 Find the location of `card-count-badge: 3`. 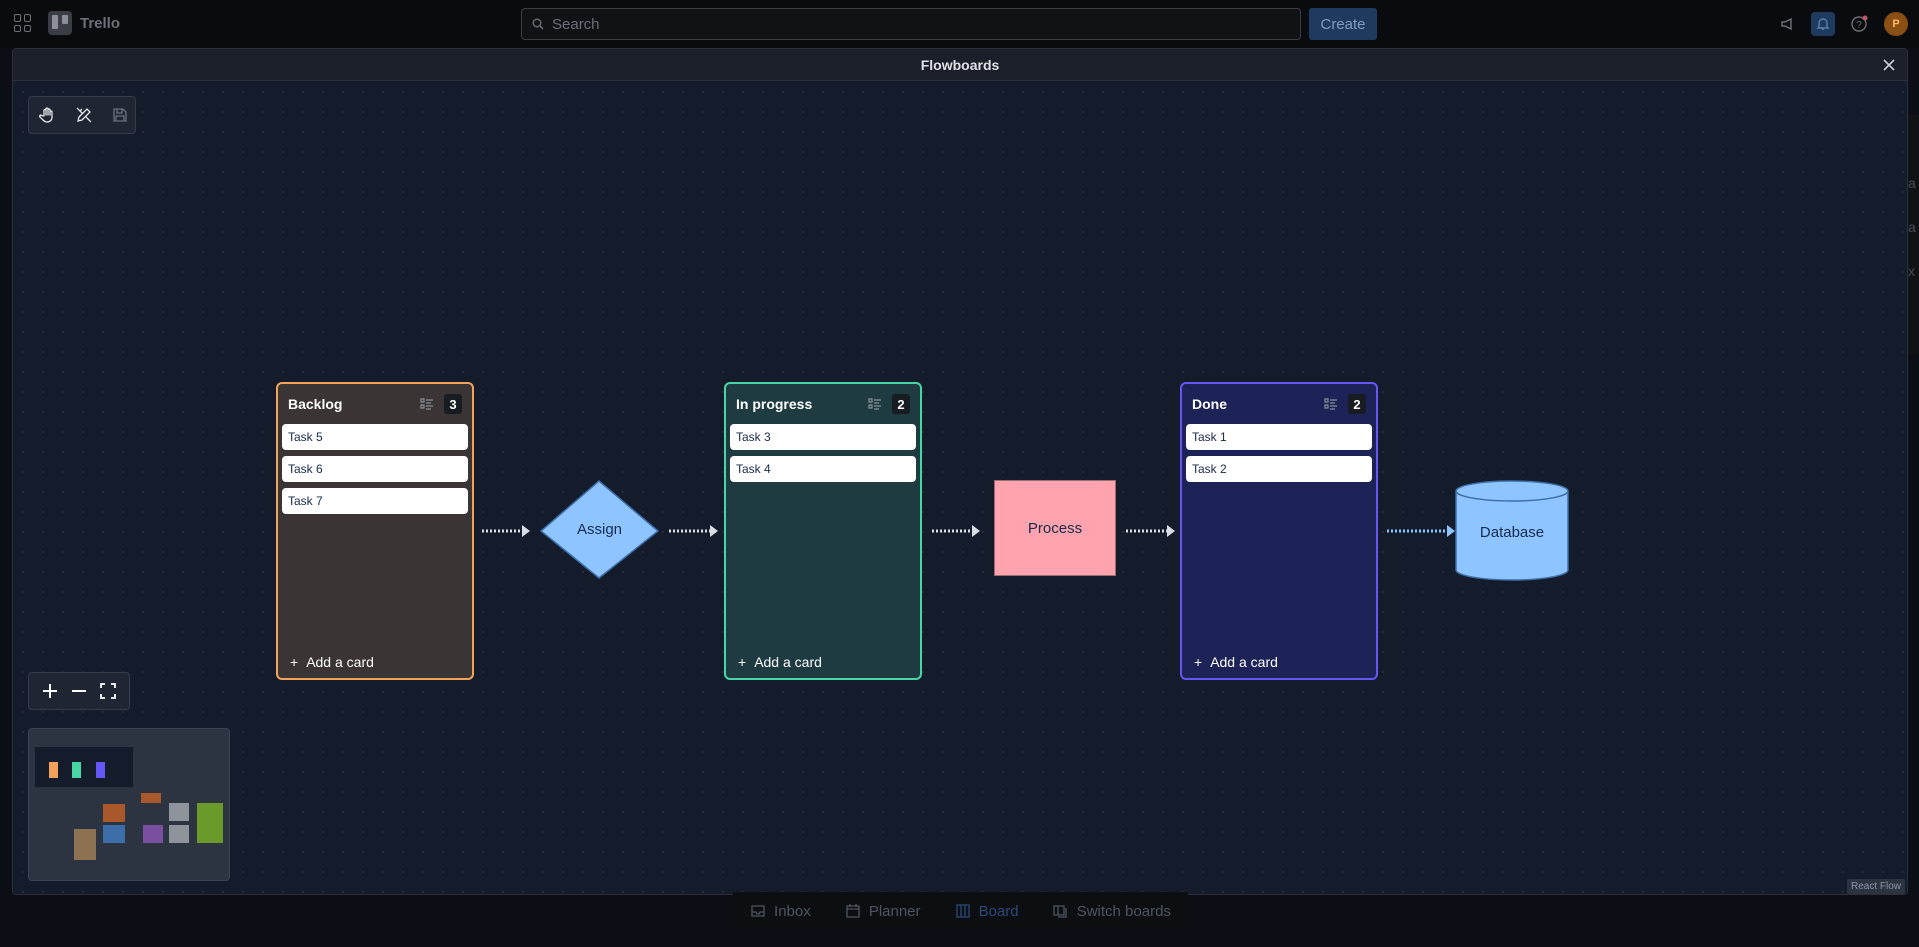

card-count-badge: 3 is located at coordinates (453, 404).